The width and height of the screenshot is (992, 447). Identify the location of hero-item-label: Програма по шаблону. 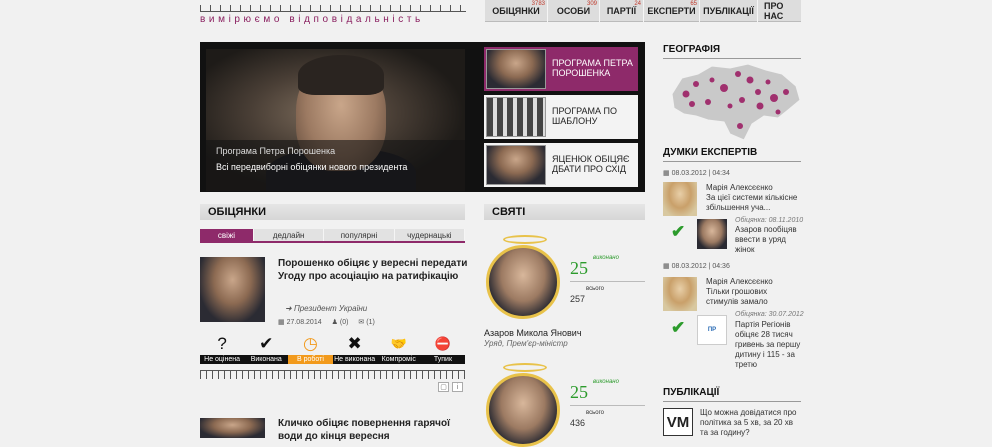
(585, 116).